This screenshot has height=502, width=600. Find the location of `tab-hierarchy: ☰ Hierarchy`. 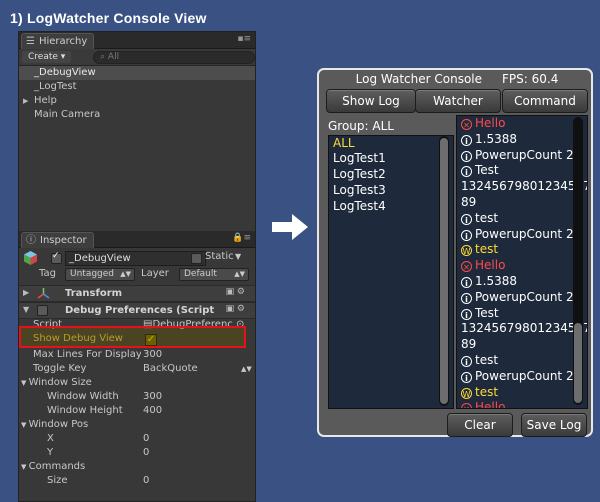

tab-hierarchy: ☰ Hierarchy is located at coordinates (58, 41).